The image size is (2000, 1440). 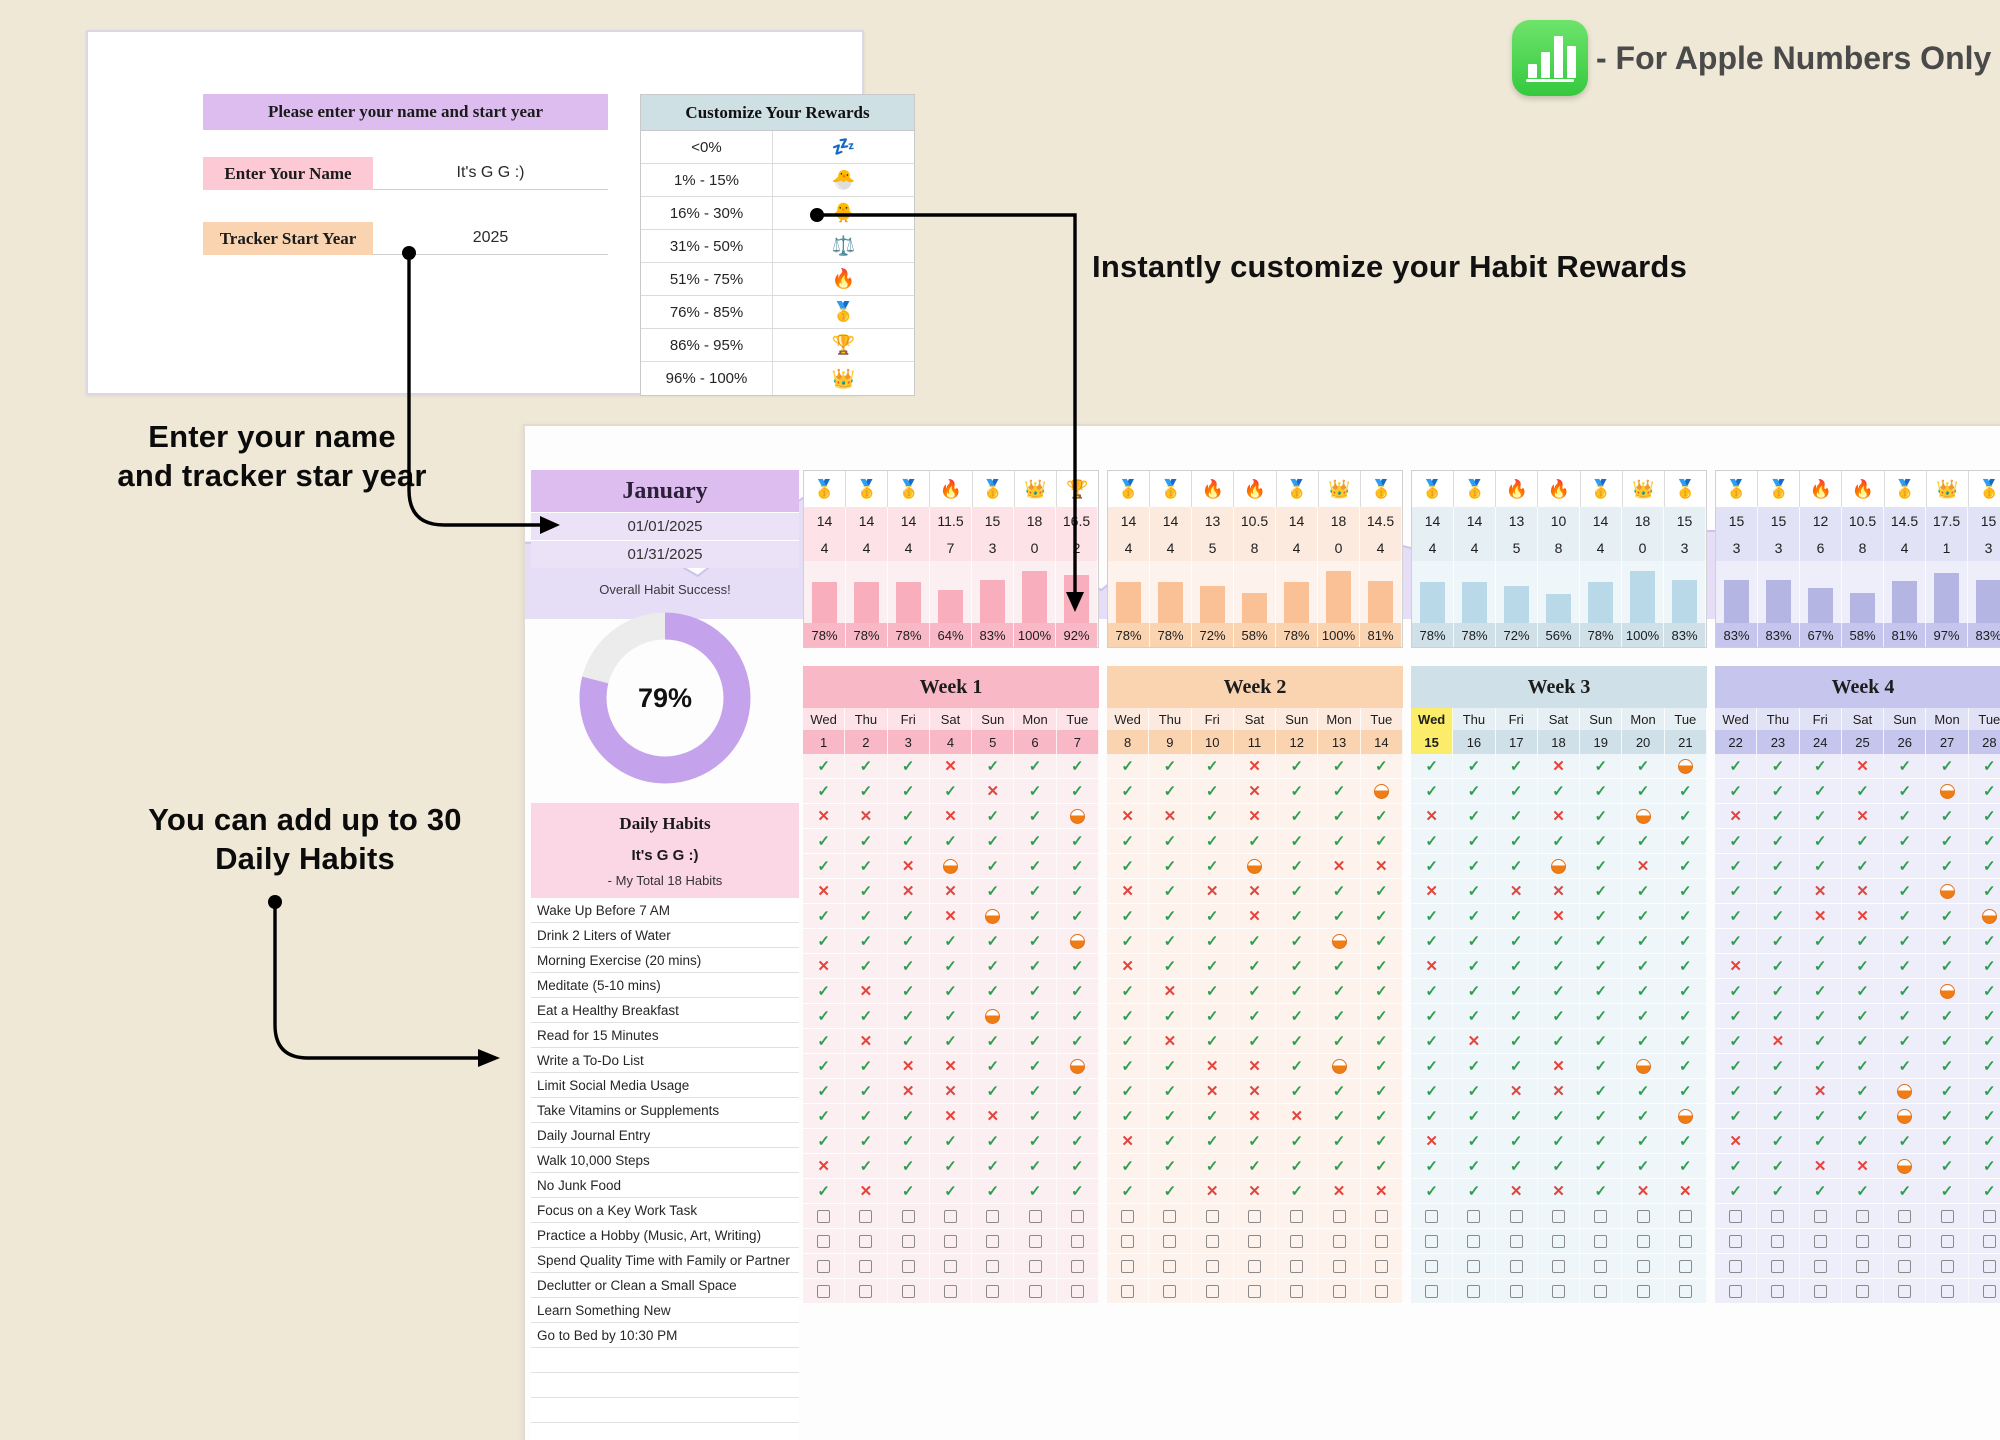 I want to click on reward-row: 96% - 100% 👑, so click(x=777, y=378).